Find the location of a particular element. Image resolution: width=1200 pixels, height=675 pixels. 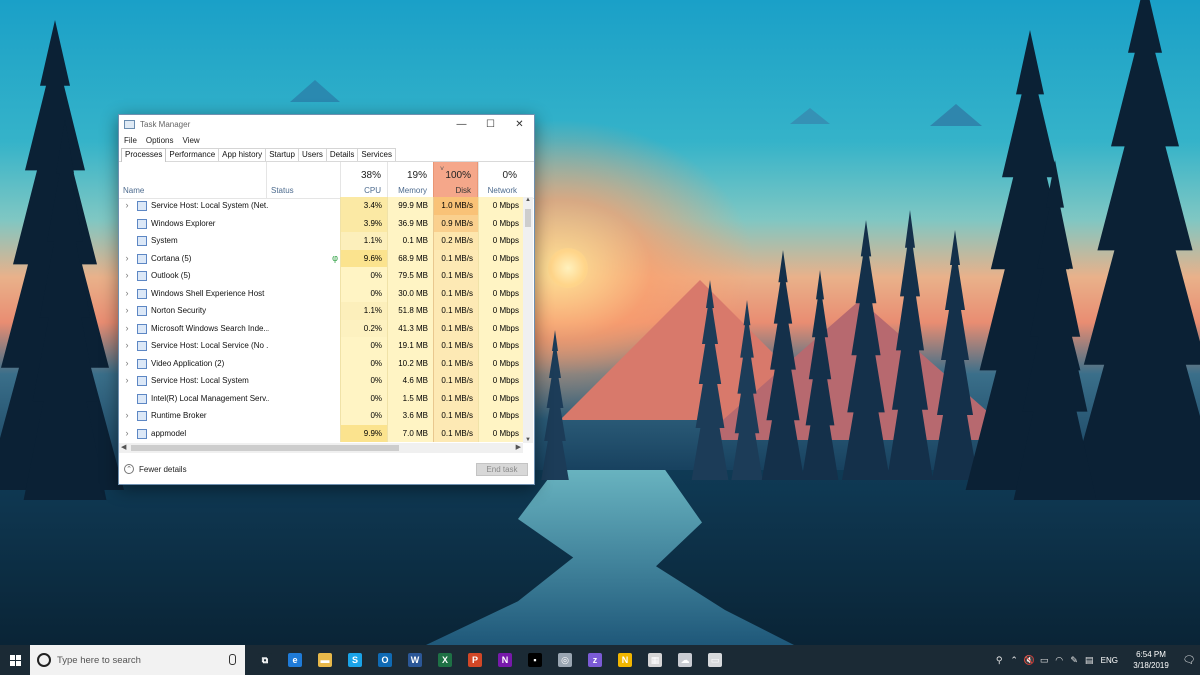

people-icon: ⚲ is located at coordinates (999, 660).